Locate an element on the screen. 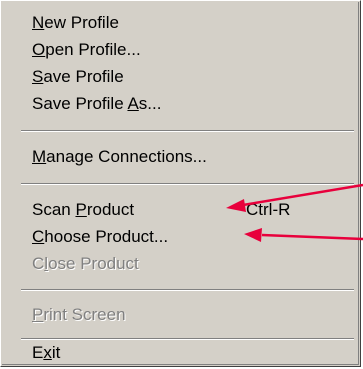  menu-item-new-profile: New Profile is located at coordinates (75, 24).